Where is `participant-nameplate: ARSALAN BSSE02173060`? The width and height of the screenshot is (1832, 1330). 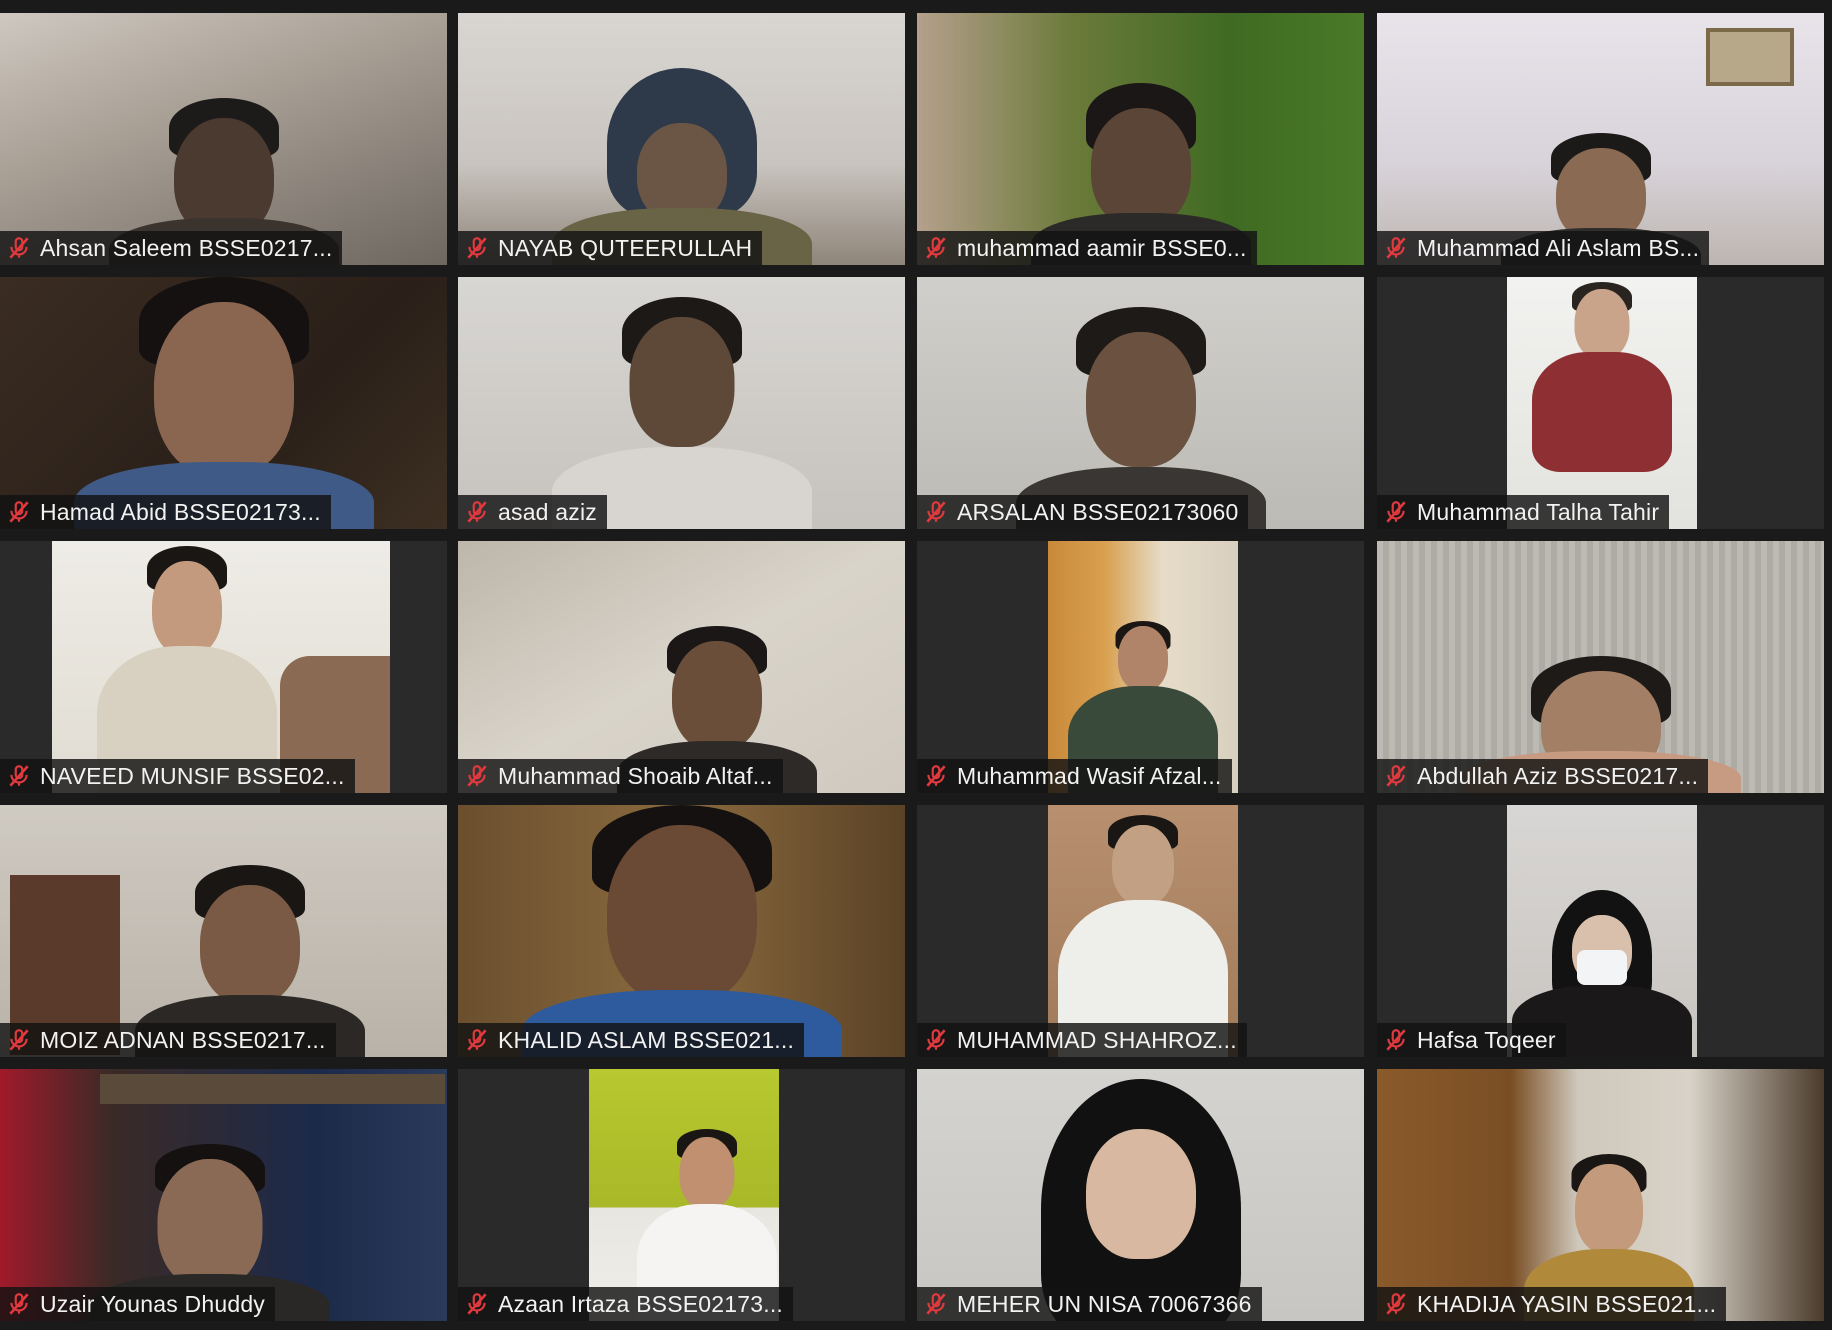
participant-nameplate: ARSALAN BSSE02173060 is located at coordinates (1083, 512).